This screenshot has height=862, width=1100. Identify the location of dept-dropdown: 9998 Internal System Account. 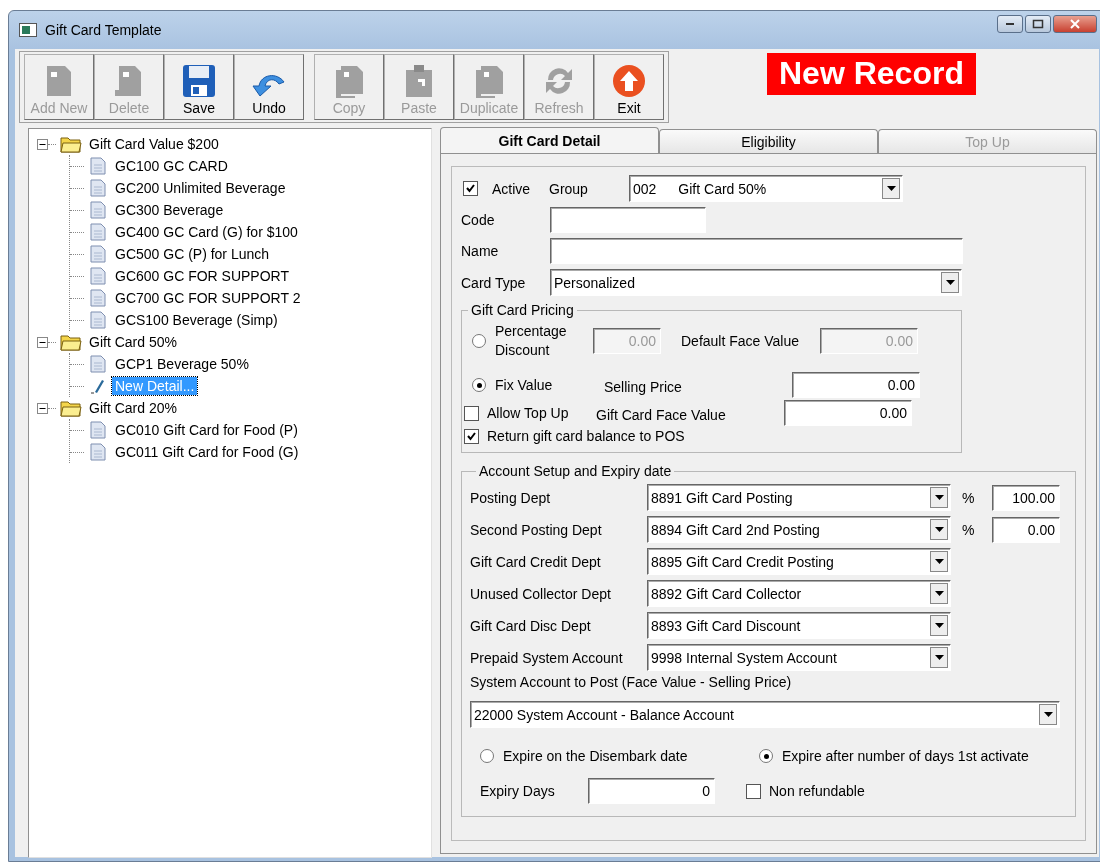
(799, 657).